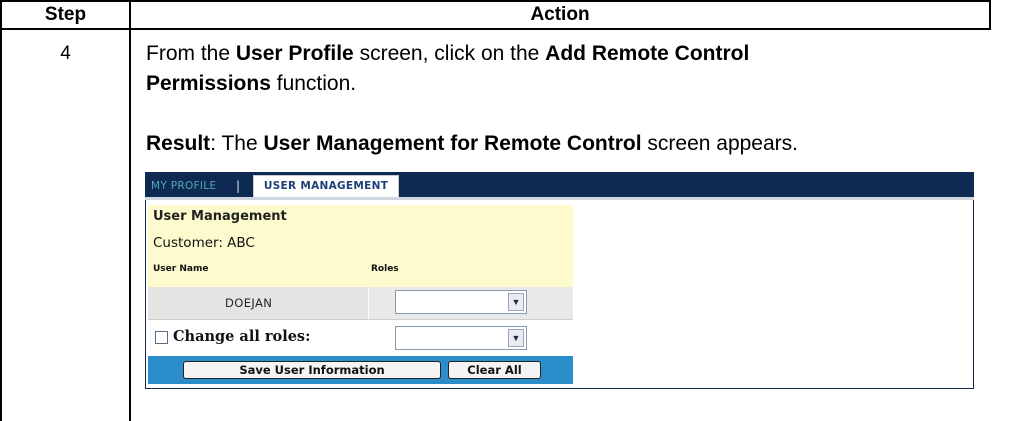 The image size is (1016, 421). What do you see at coordinates (183, 186) in the screenshot?
I see `tab-my-profile: MY PROFILE` at bounding box center [183, 186].